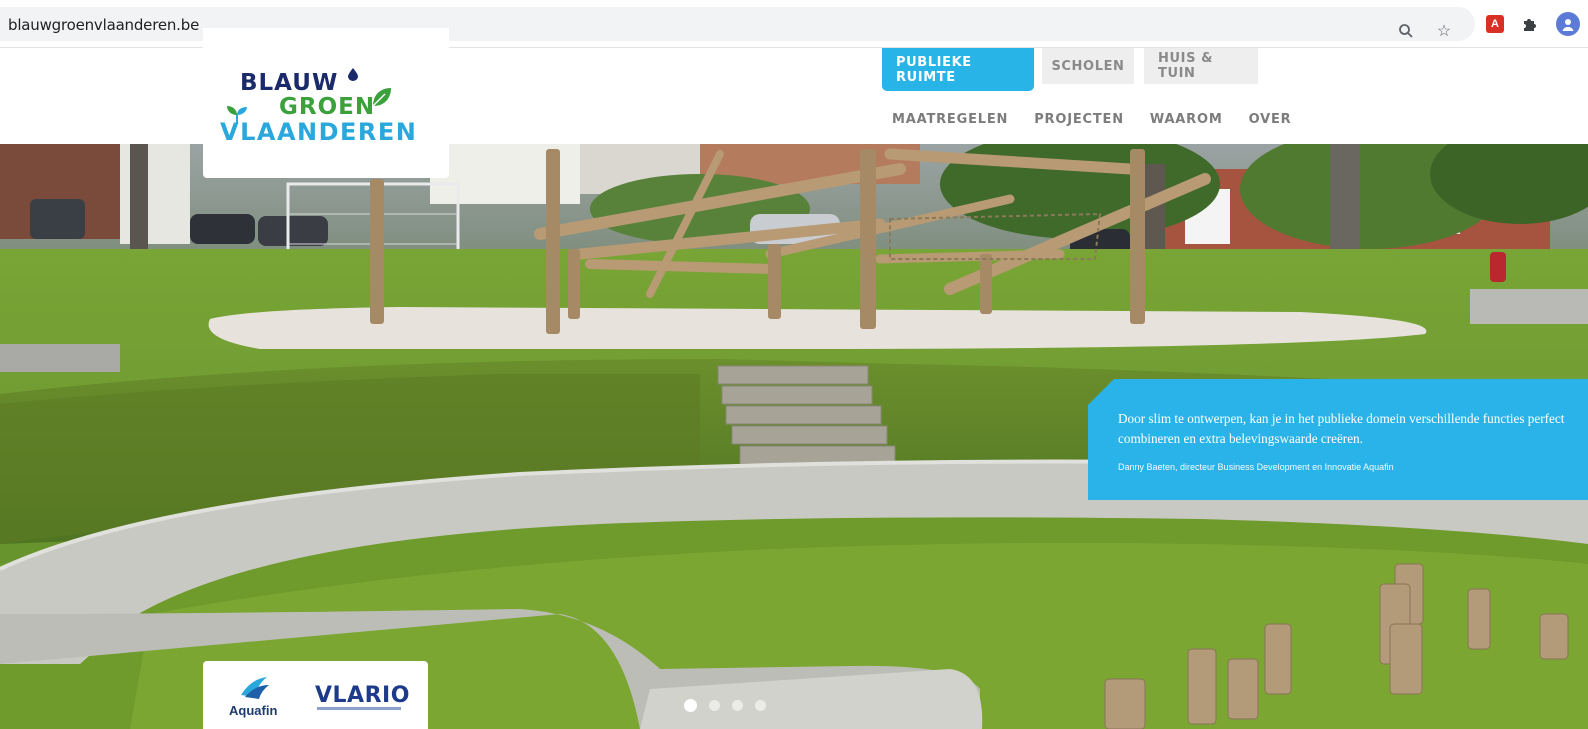 The width and height of the screenshot is (1588, 729). Describe the element at coordinates (1270, 119) in the screenshot. I see `nav-item-over: OVER` at that location.